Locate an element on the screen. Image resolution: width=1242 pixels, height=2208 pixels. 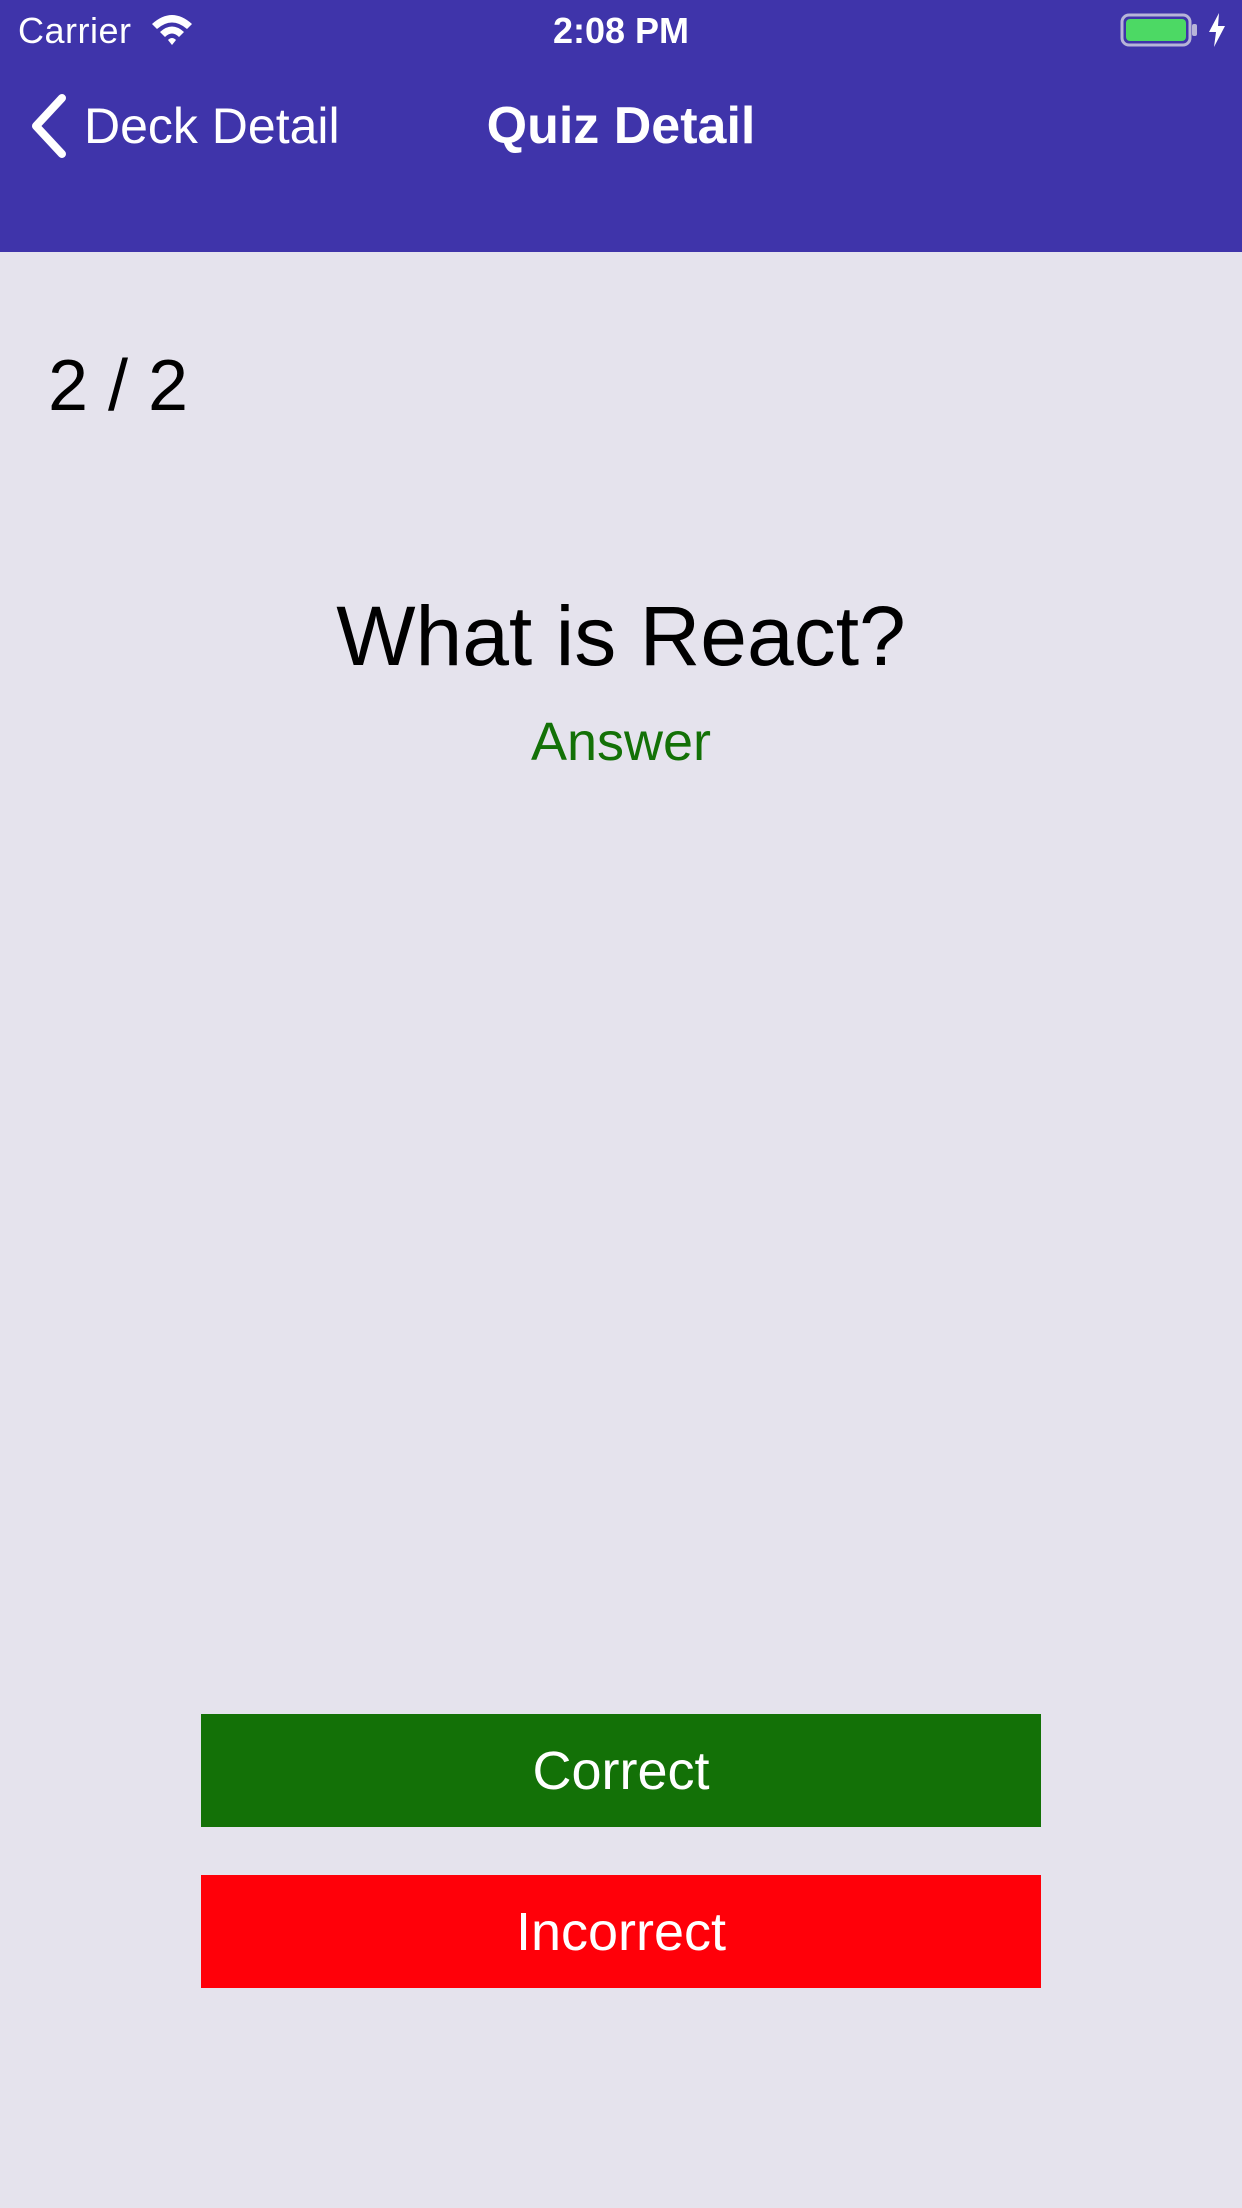
page-title: Quiz Detail is located at coordinates (621, 126).